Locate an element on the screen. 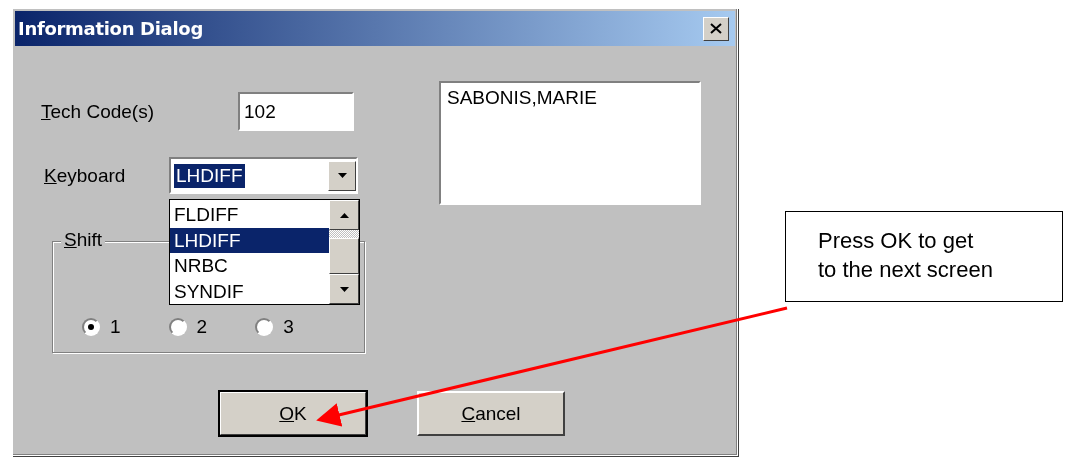 This screenshot has width=1076, height=461. cancel-button: Cancel is located at coordinates (491, 413).